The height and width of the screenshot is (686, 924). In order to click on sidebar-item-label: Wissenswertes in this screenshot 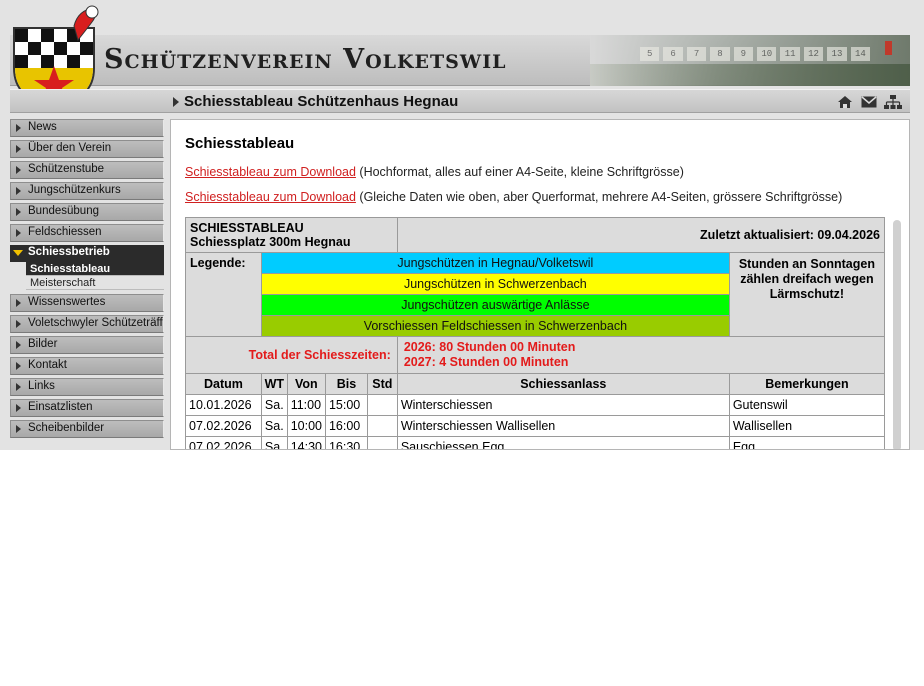, I will do `click(67, 302)`.